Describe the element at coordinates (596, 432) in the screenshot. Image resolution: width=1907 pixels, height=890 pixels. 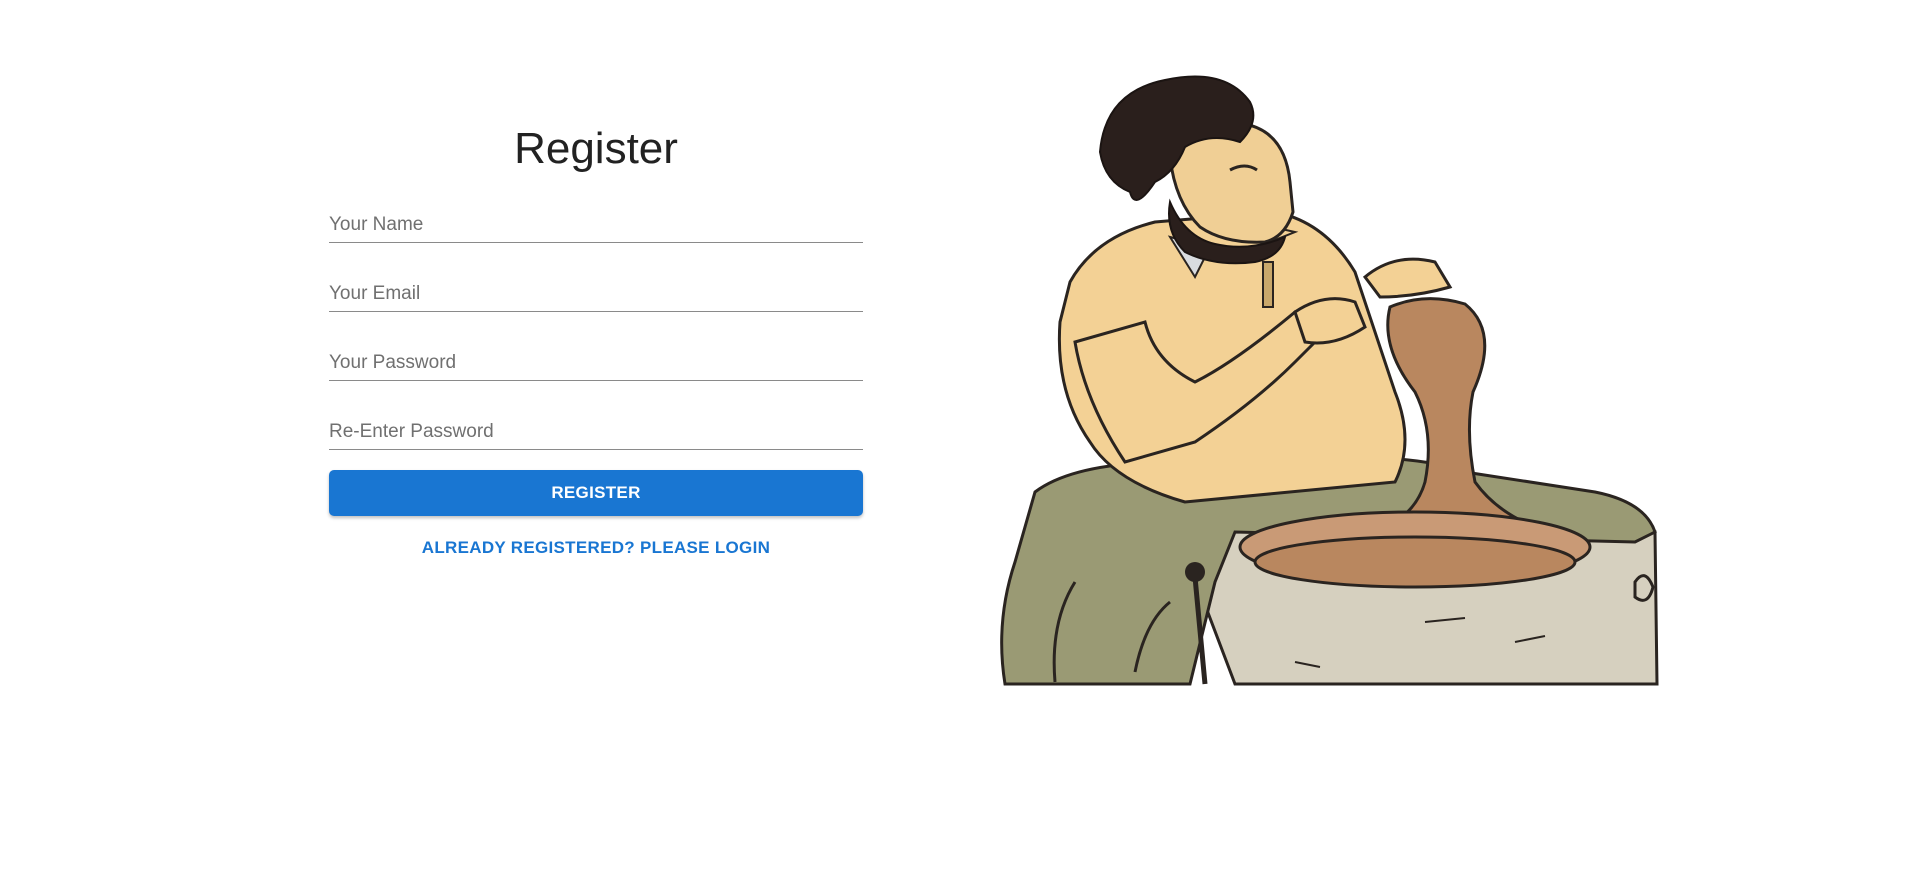
I see `reenter-password-input` at that location.